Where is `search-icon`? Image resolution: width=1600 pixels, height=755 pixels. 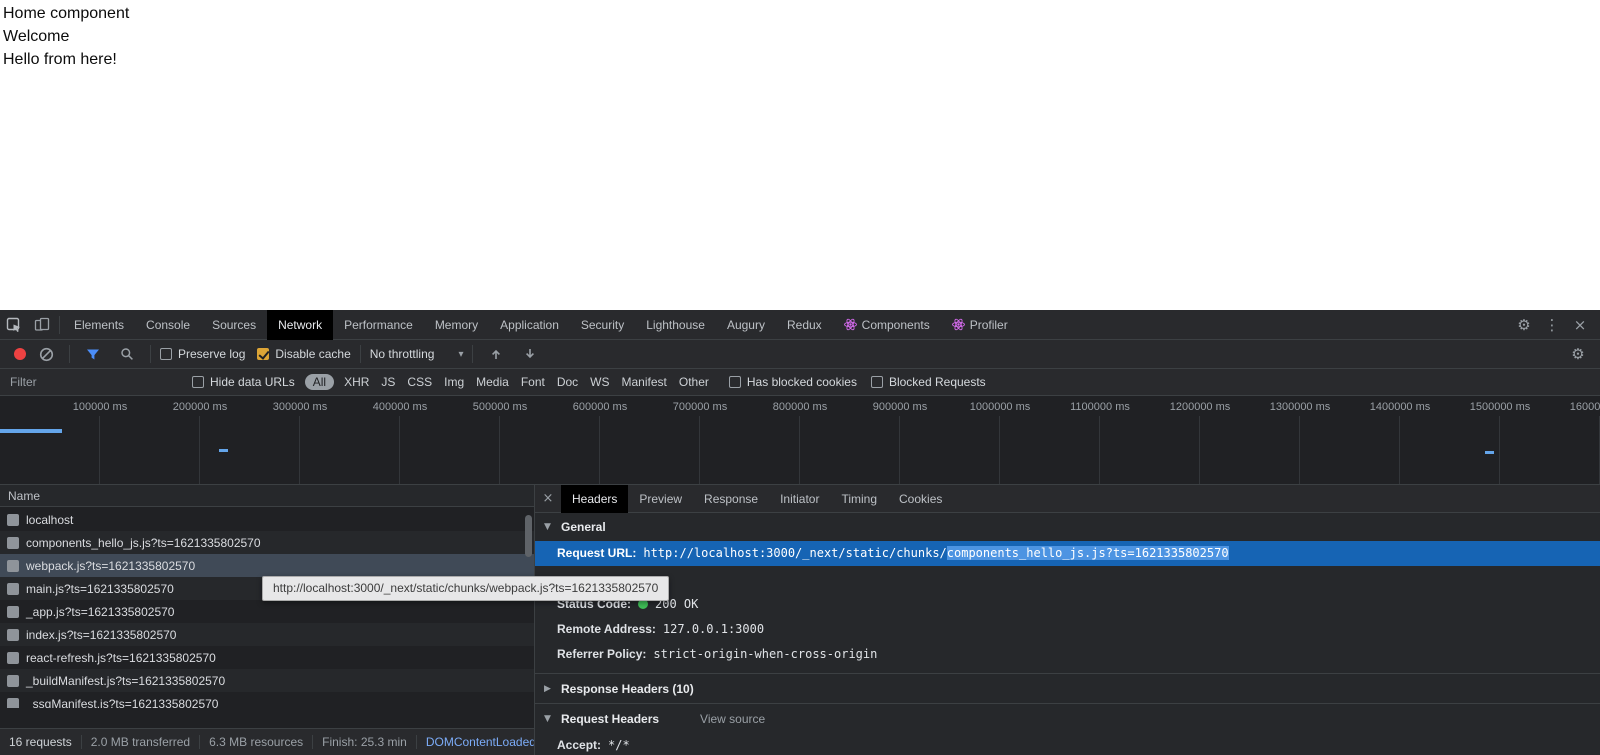
search-icon is located at coordinates (127, 354).